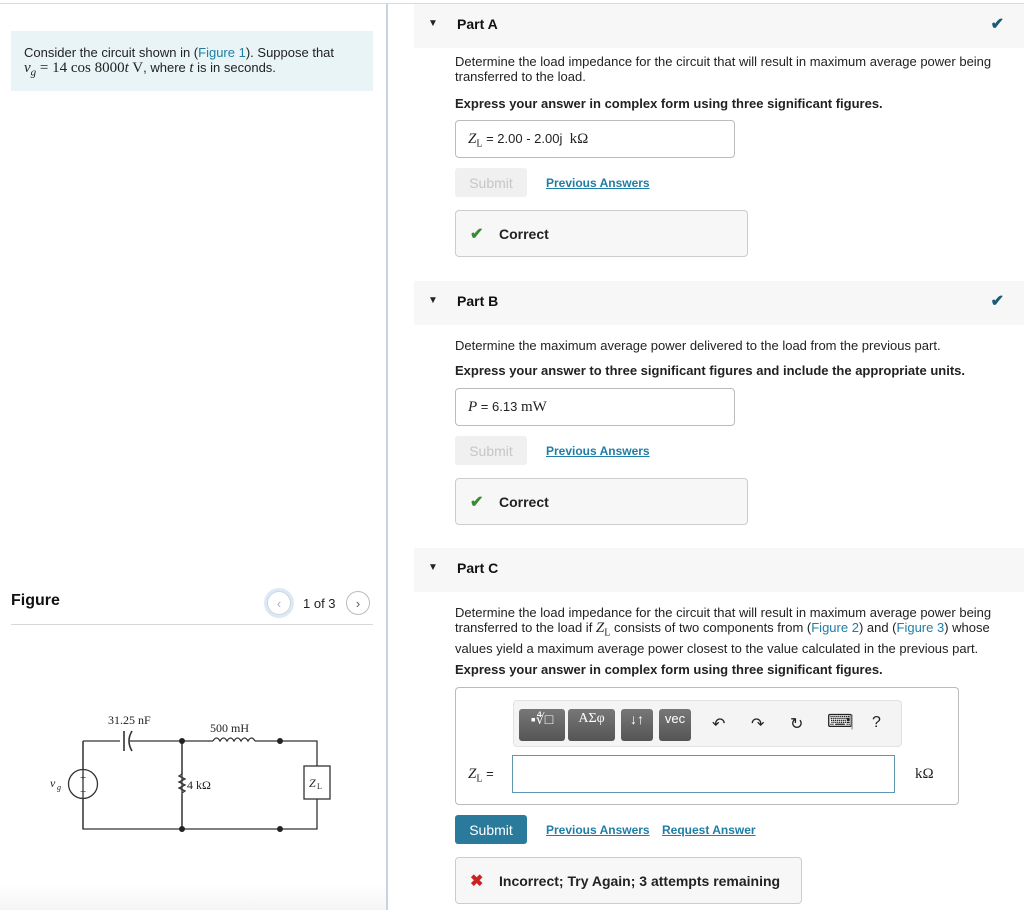 This screenshot has height=910, width=1024. What do you see at coordinates (591, 725) in the screenshot?
I see `greek-symbols-button: ΑΣφ` at bounding box center [591, 725].